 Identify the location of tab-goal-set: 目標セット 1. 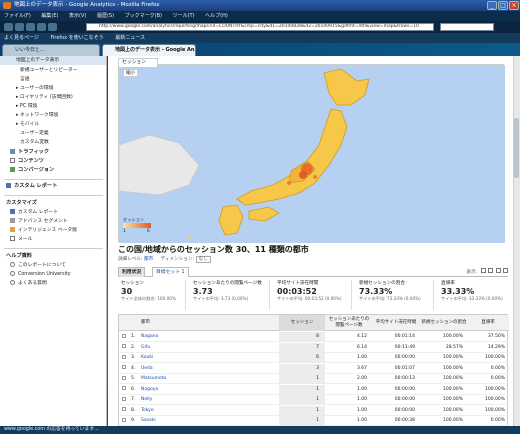
(170, 272).